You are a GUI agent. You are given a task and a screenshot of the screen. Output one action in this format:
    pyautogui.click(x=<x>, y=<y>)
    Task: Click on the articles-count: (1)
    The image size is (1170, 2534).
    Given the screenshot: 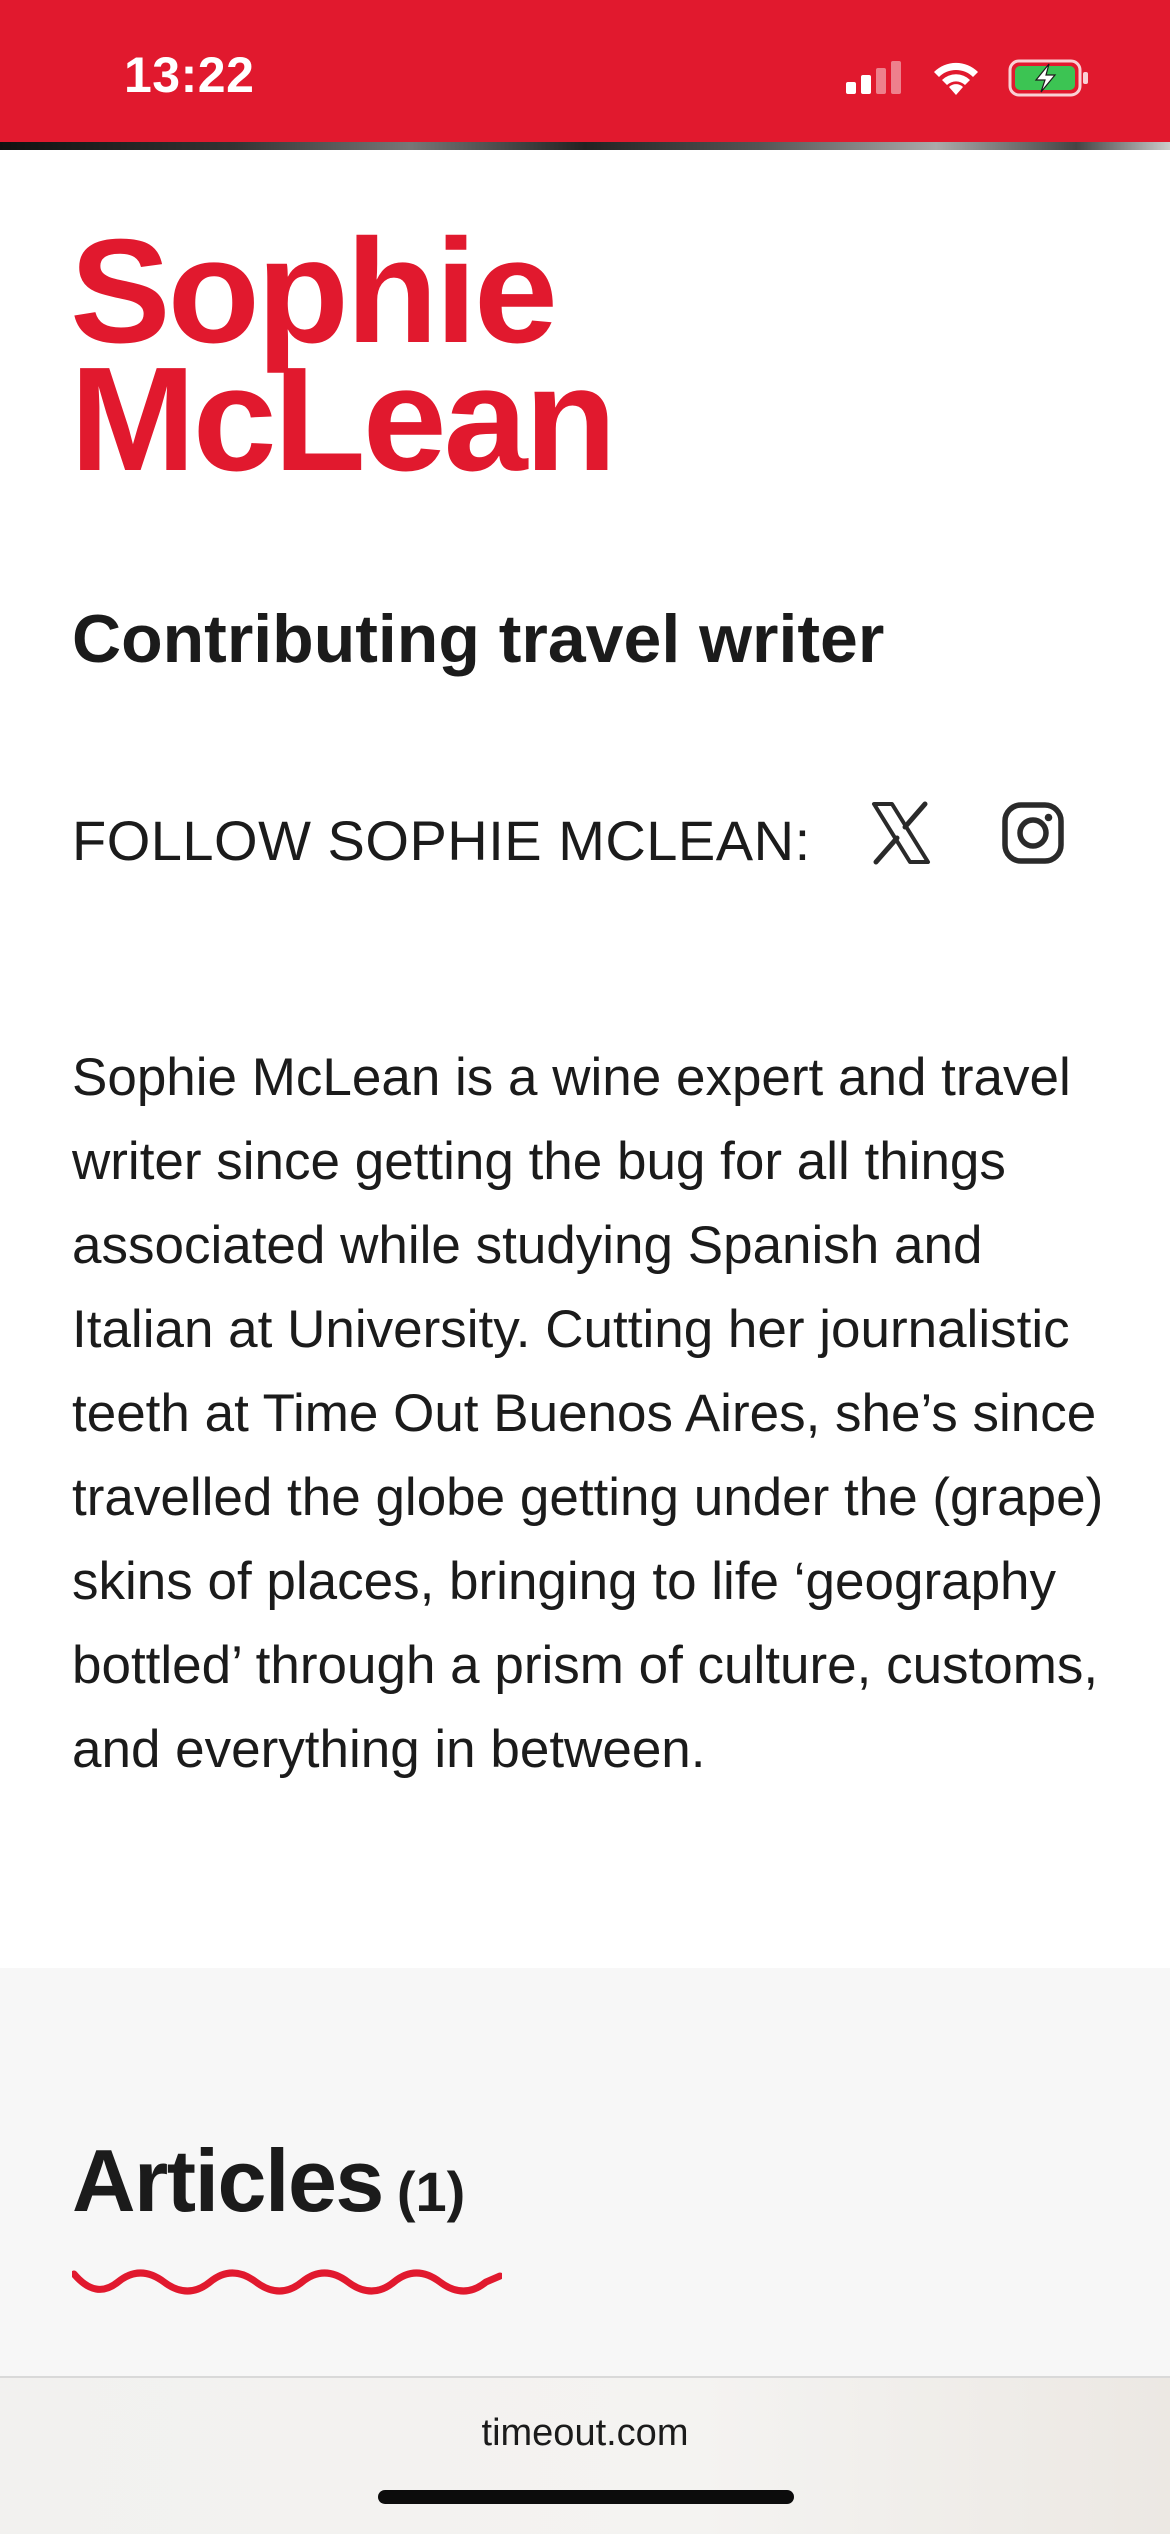 What is the action you would take?
    pyautogui.click(x=431, y=2191)
    